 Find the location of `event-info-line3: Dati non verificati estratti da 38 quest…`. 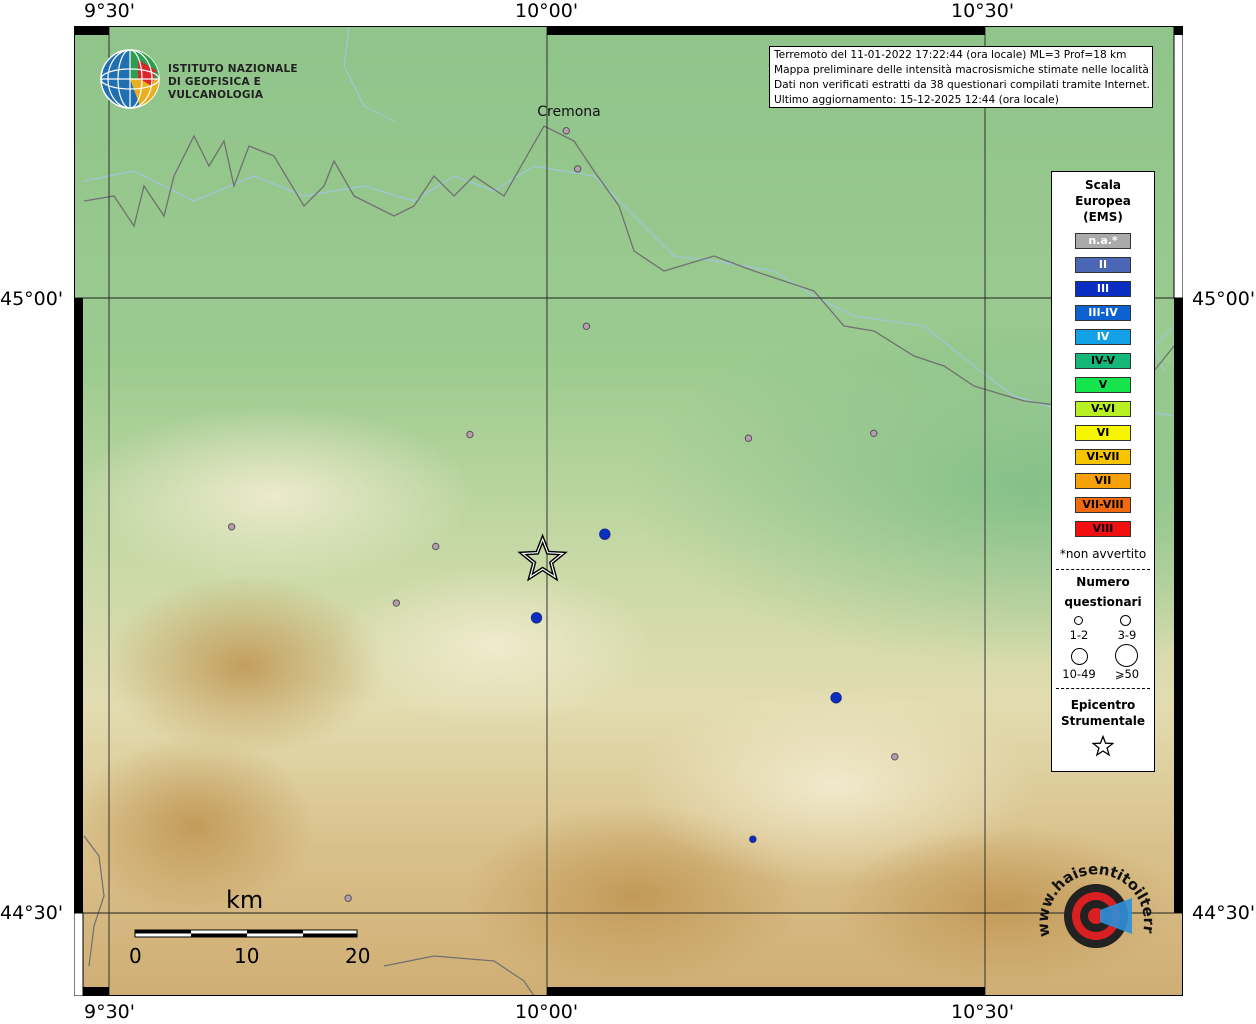

event-info-line3: Dati non verificati estratti da 38 quest… is located at coordinates (962, 85).